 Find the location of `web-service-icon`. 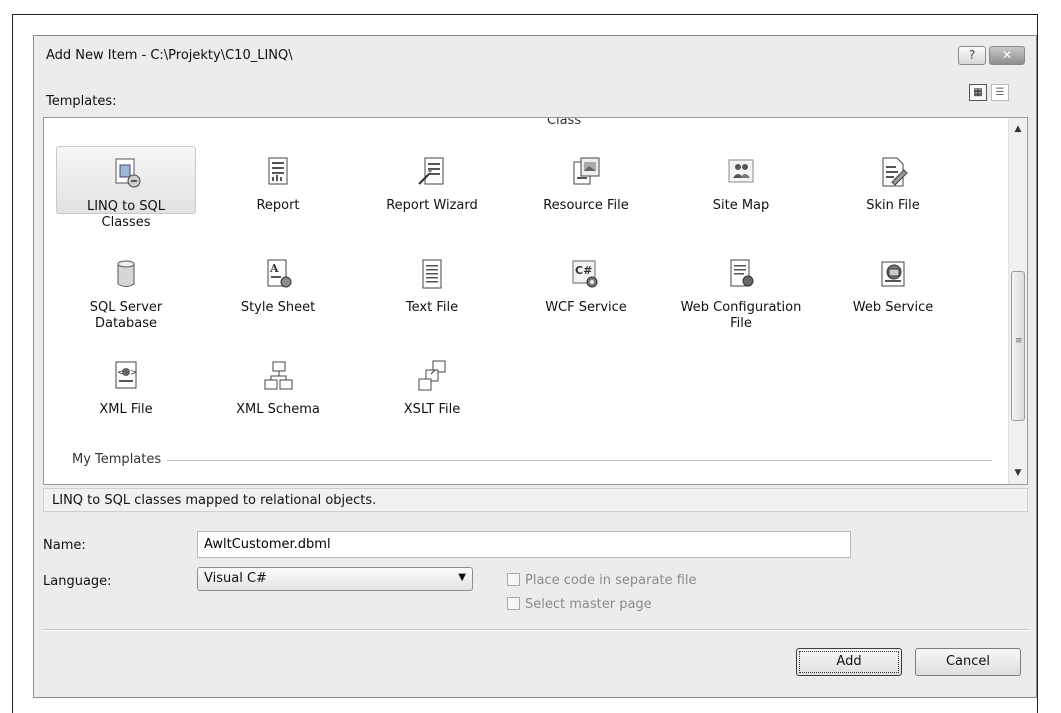

web-service-icon is located at coordinates (893, 274).